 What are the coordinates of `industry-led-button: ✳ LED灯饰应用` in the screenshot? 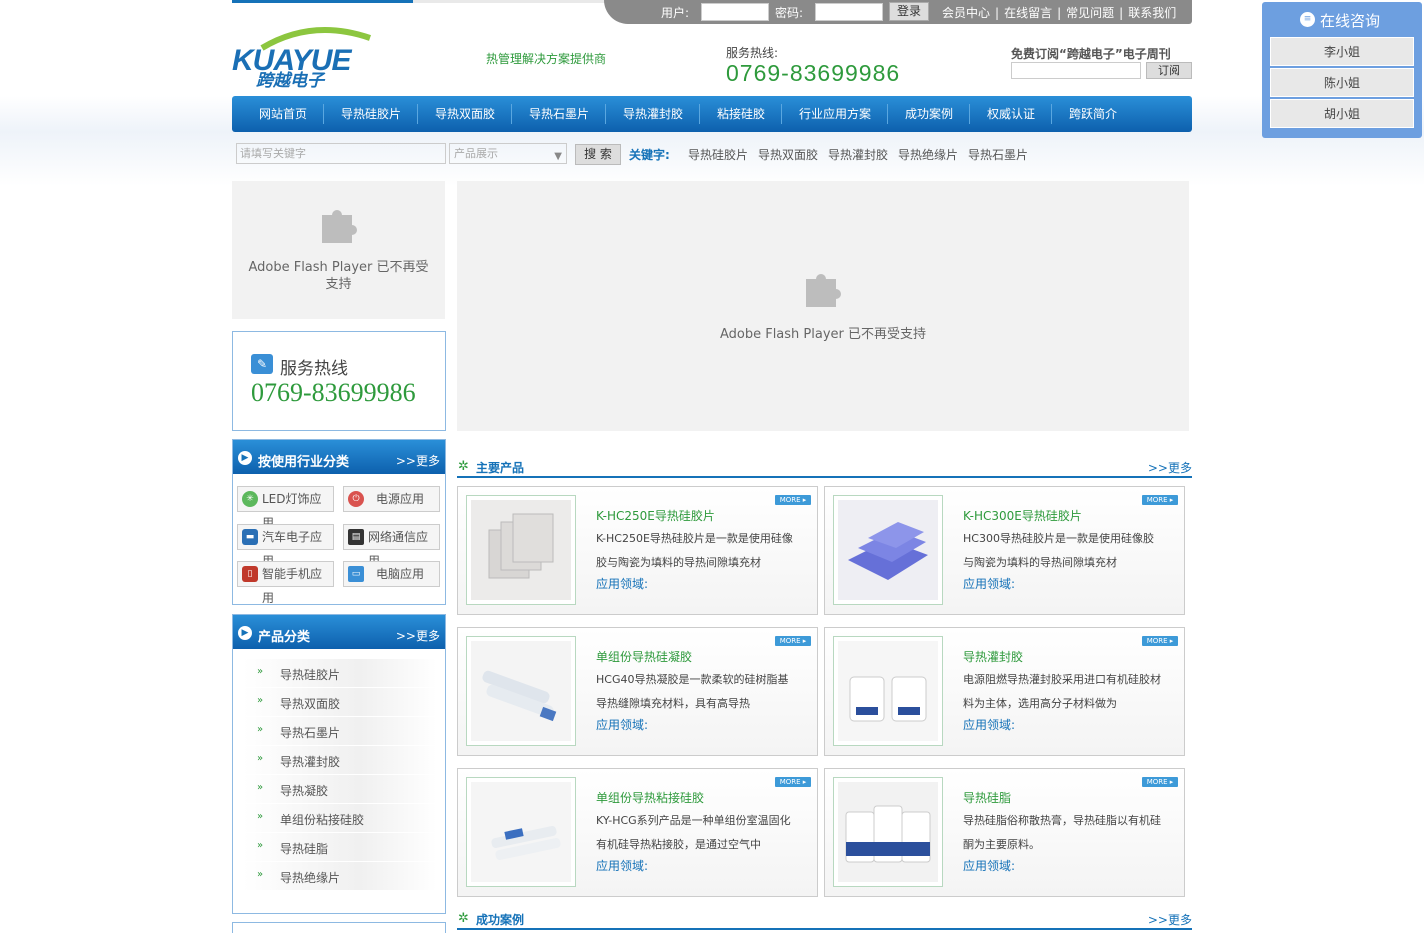 It's located at (285, 508).